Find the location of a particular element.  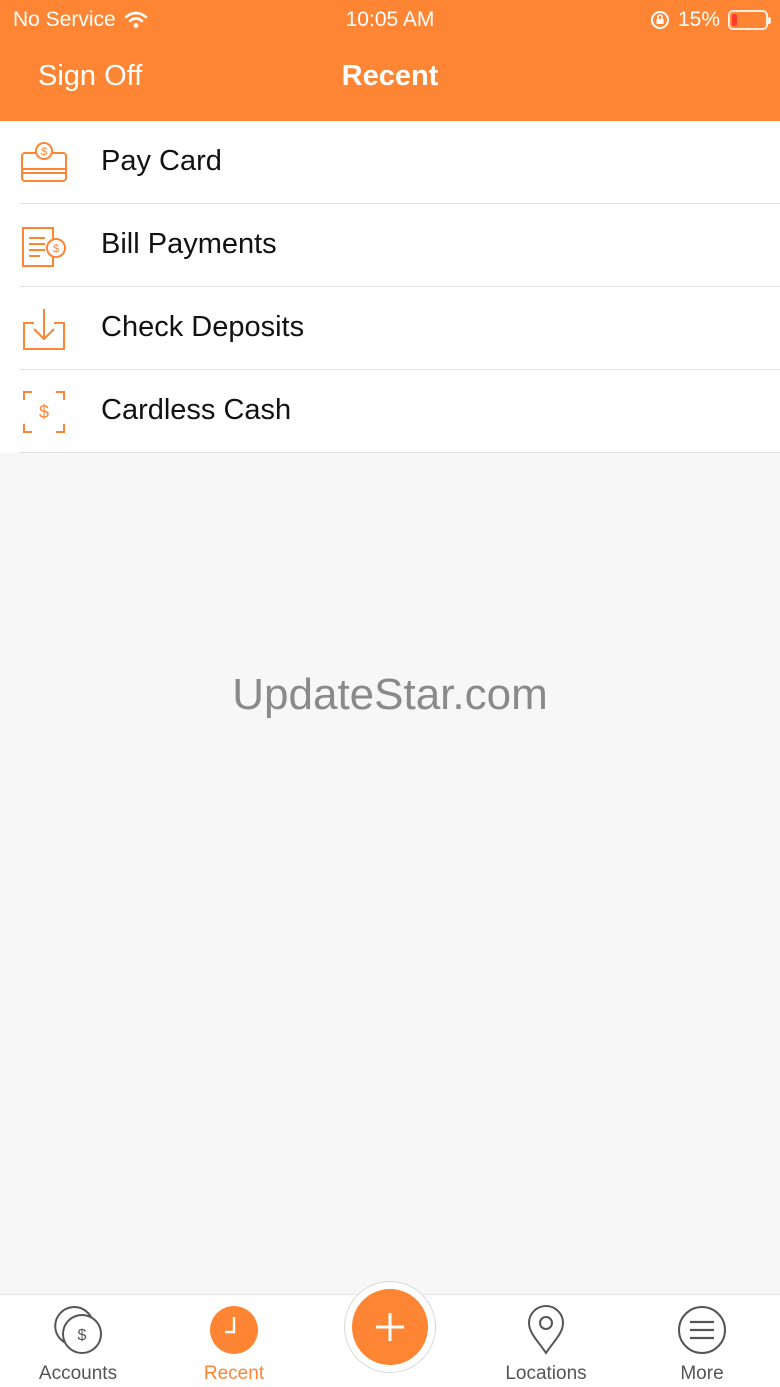

page-title: Recent is located at coordinates (390, 76).